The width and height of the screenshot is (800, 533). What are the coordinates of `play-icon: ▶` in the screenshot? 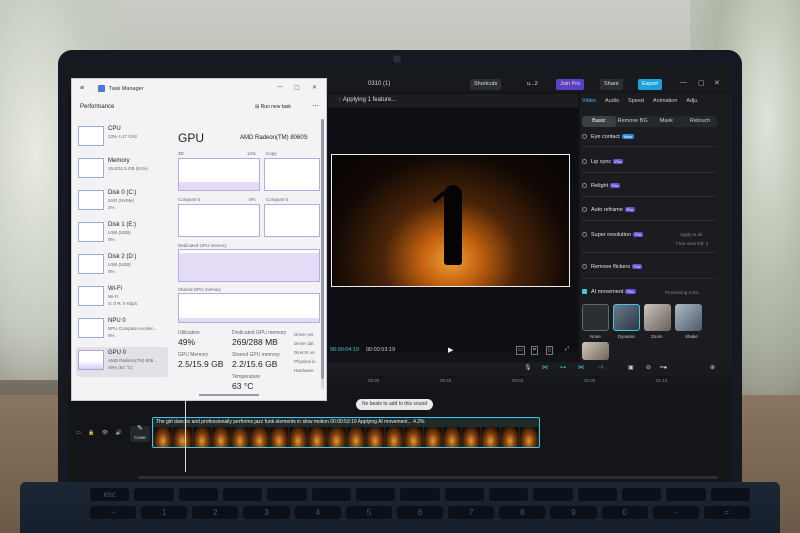 It's located at (450, 350).